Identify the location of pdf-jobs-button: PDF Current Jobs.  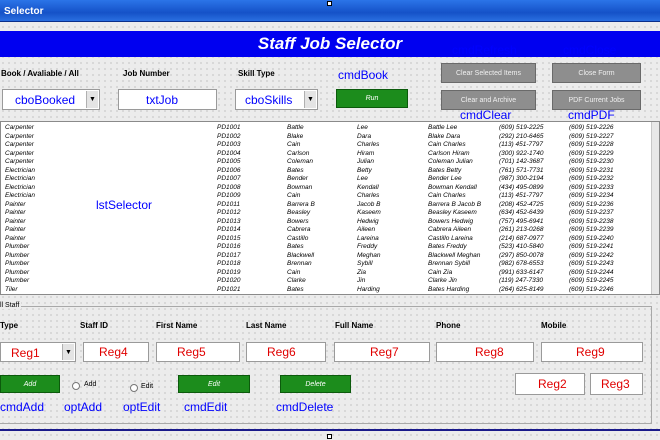
(596, 100).